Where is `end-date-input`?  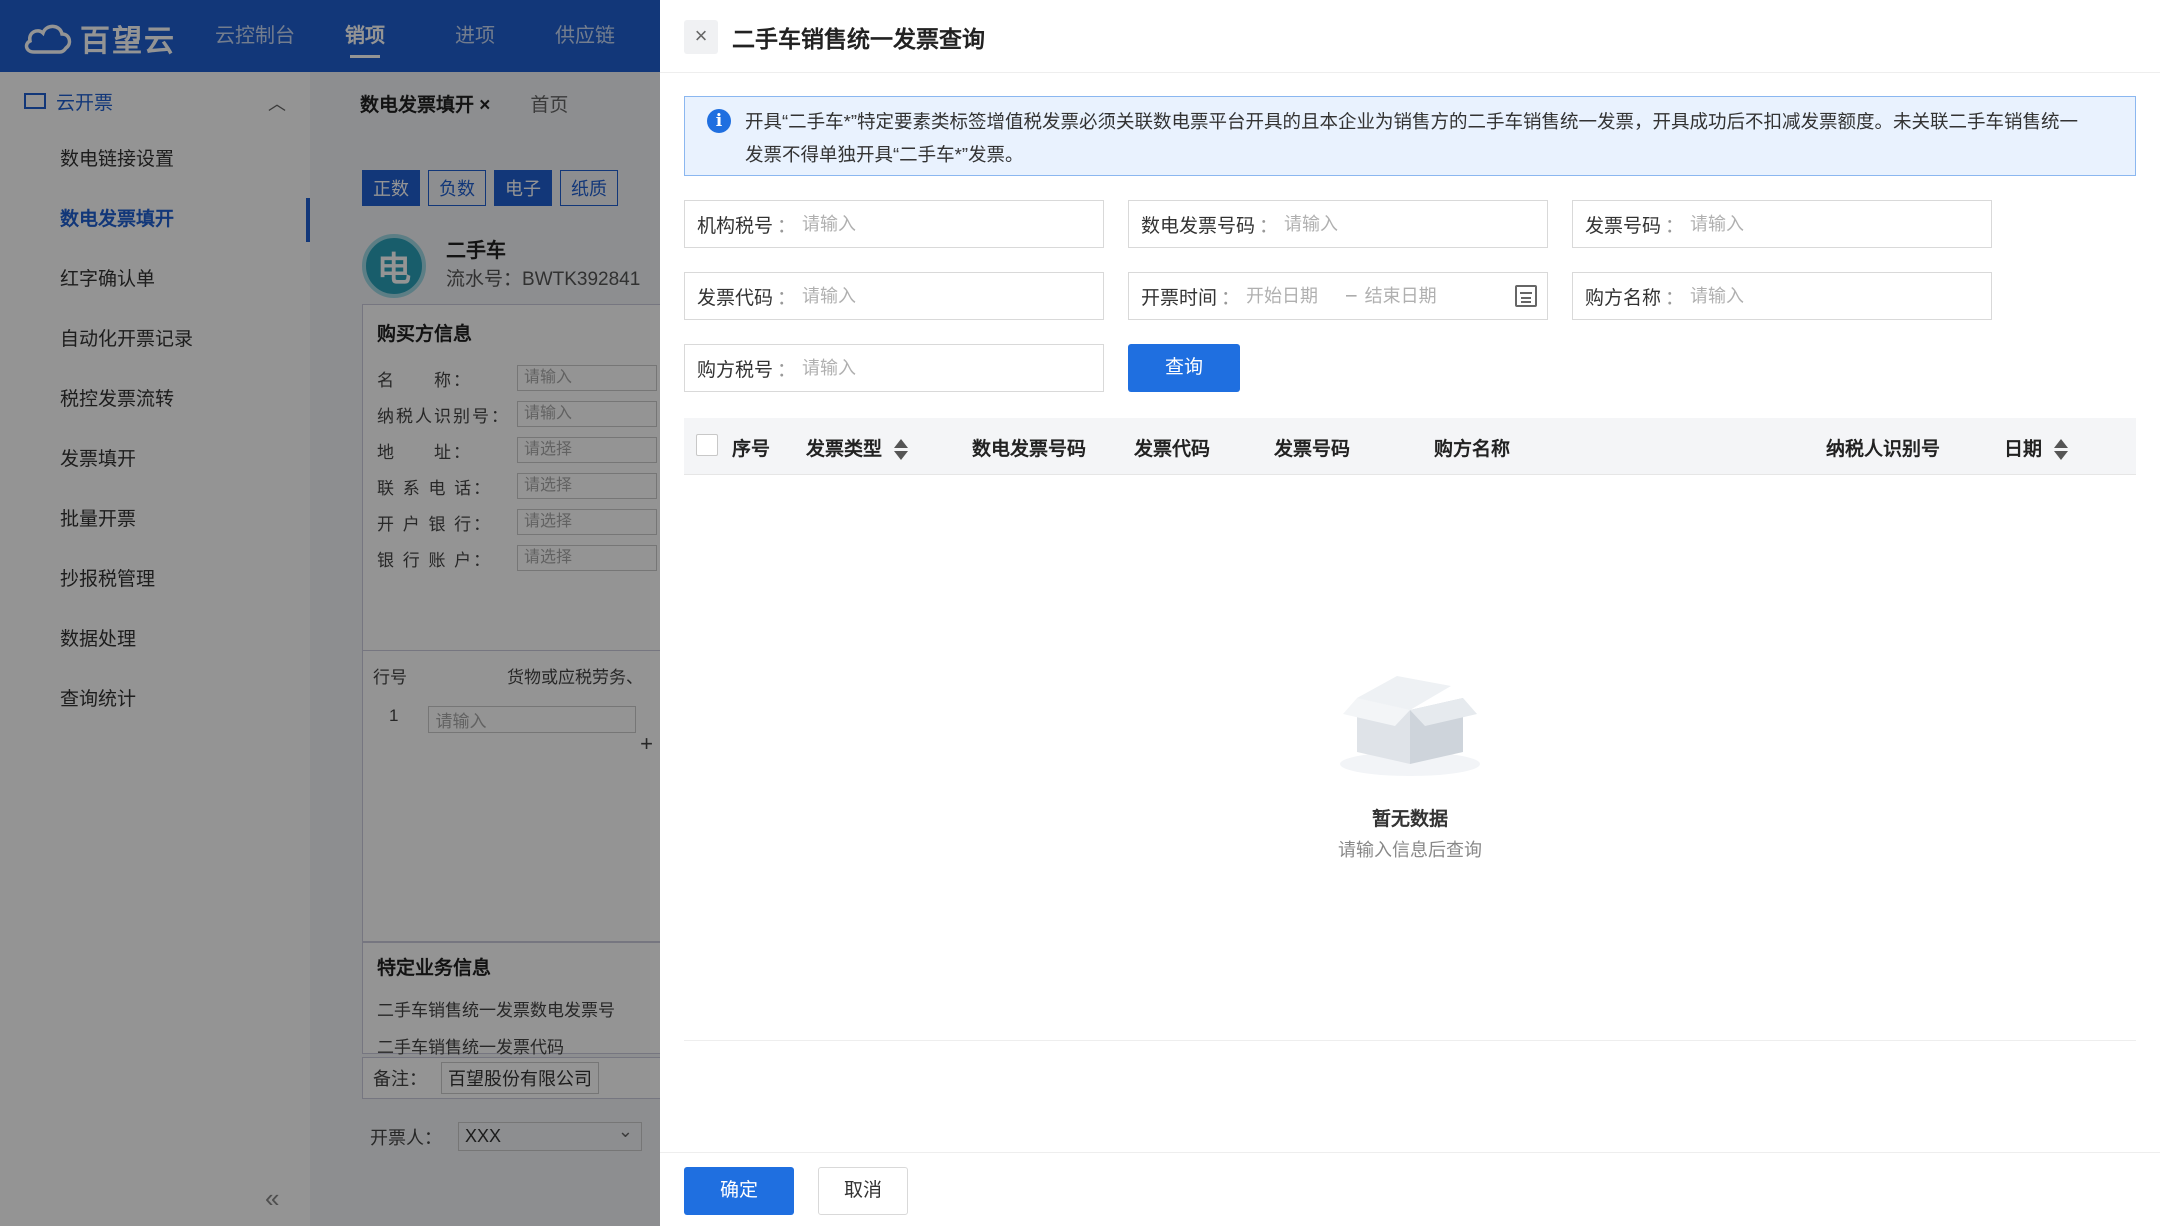
end-date-input is located at coordinates (1419, 296).